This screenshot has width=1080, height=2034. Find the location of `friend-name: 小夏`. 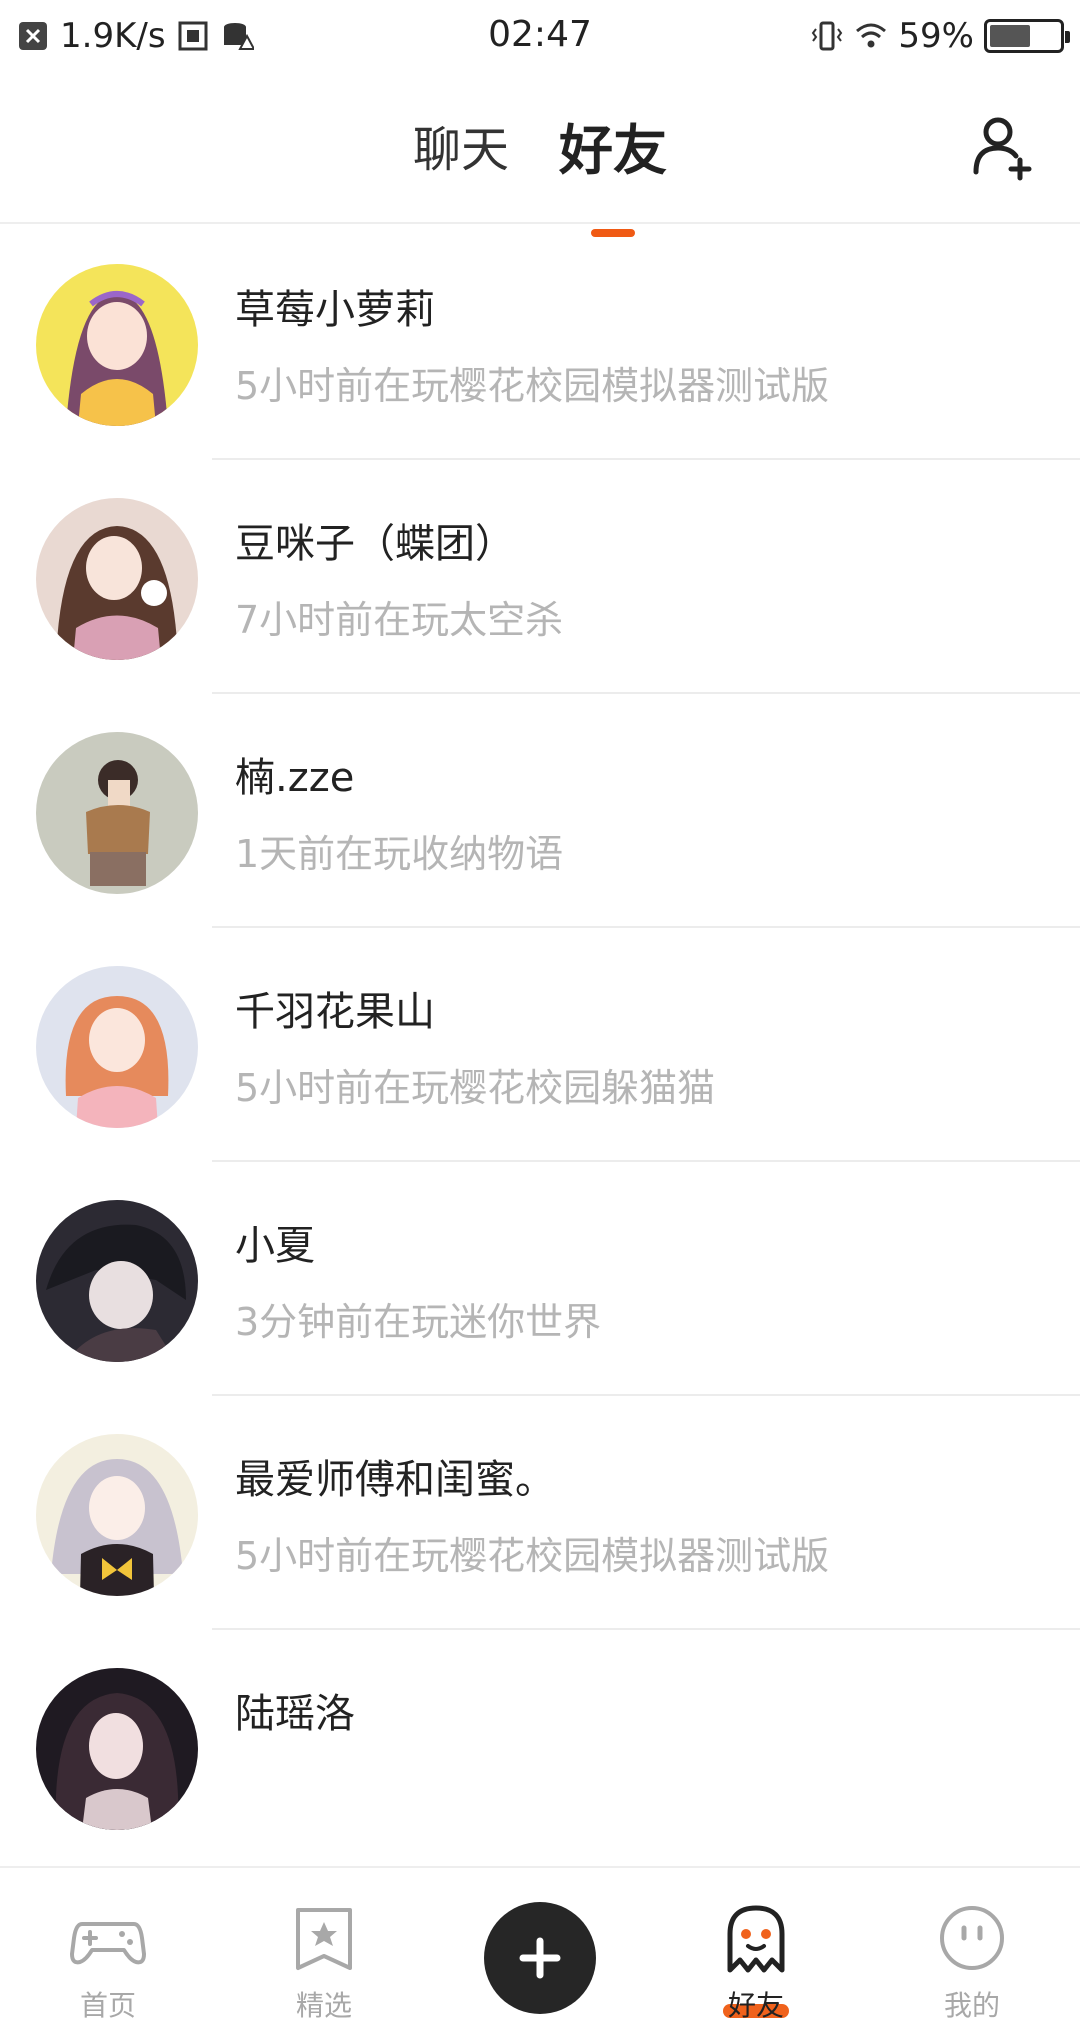

friend-name: 小夏 is located at coordinates (275, 1246).